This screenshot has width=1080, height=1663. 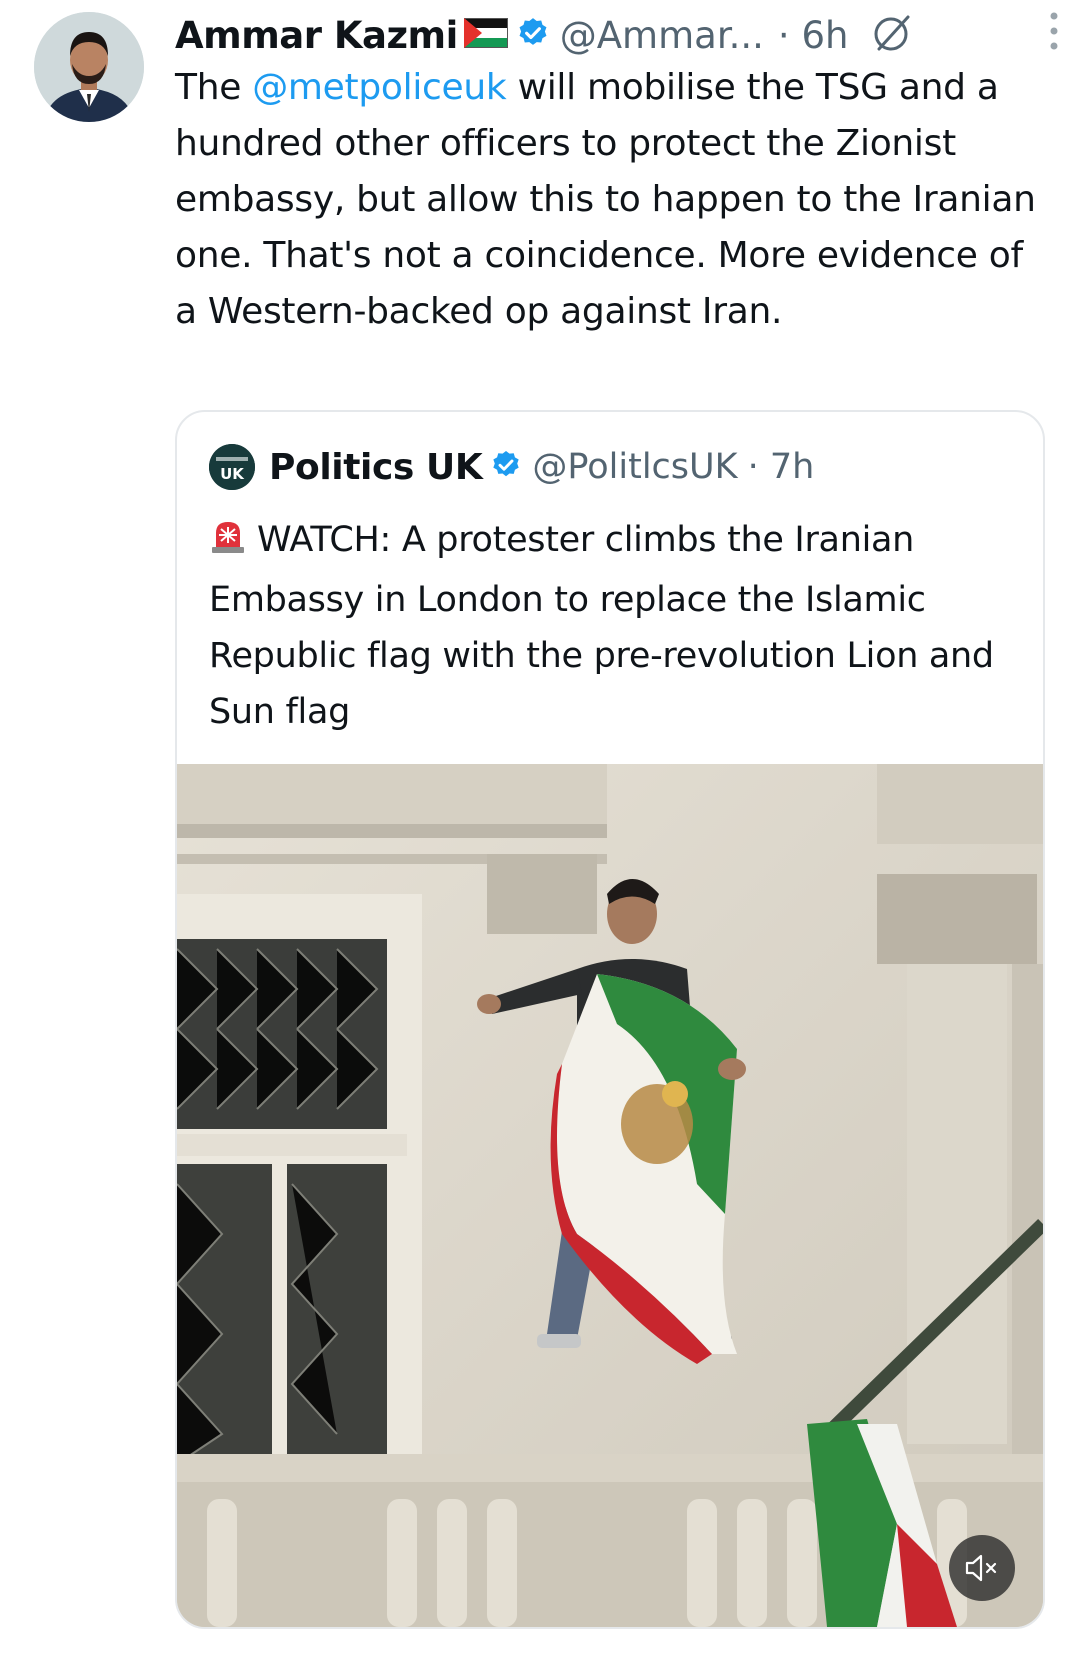 What do you see at coordinates (485, 35) in the screenshot?
I see `palestine-flag-icon` at bounding box center [485, 35].